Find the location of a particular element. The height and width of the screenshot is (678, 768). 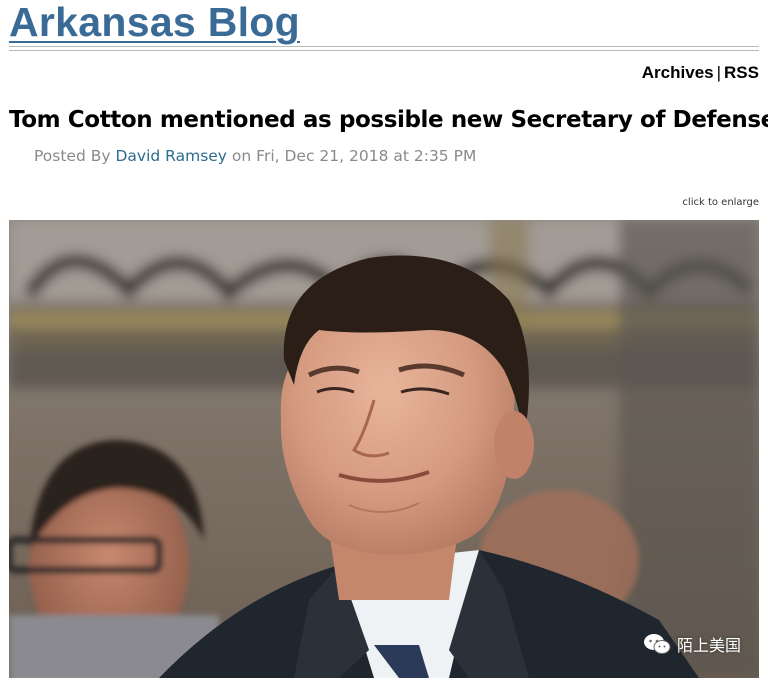

header-divider-secondary is located at coordinates (384, 50).